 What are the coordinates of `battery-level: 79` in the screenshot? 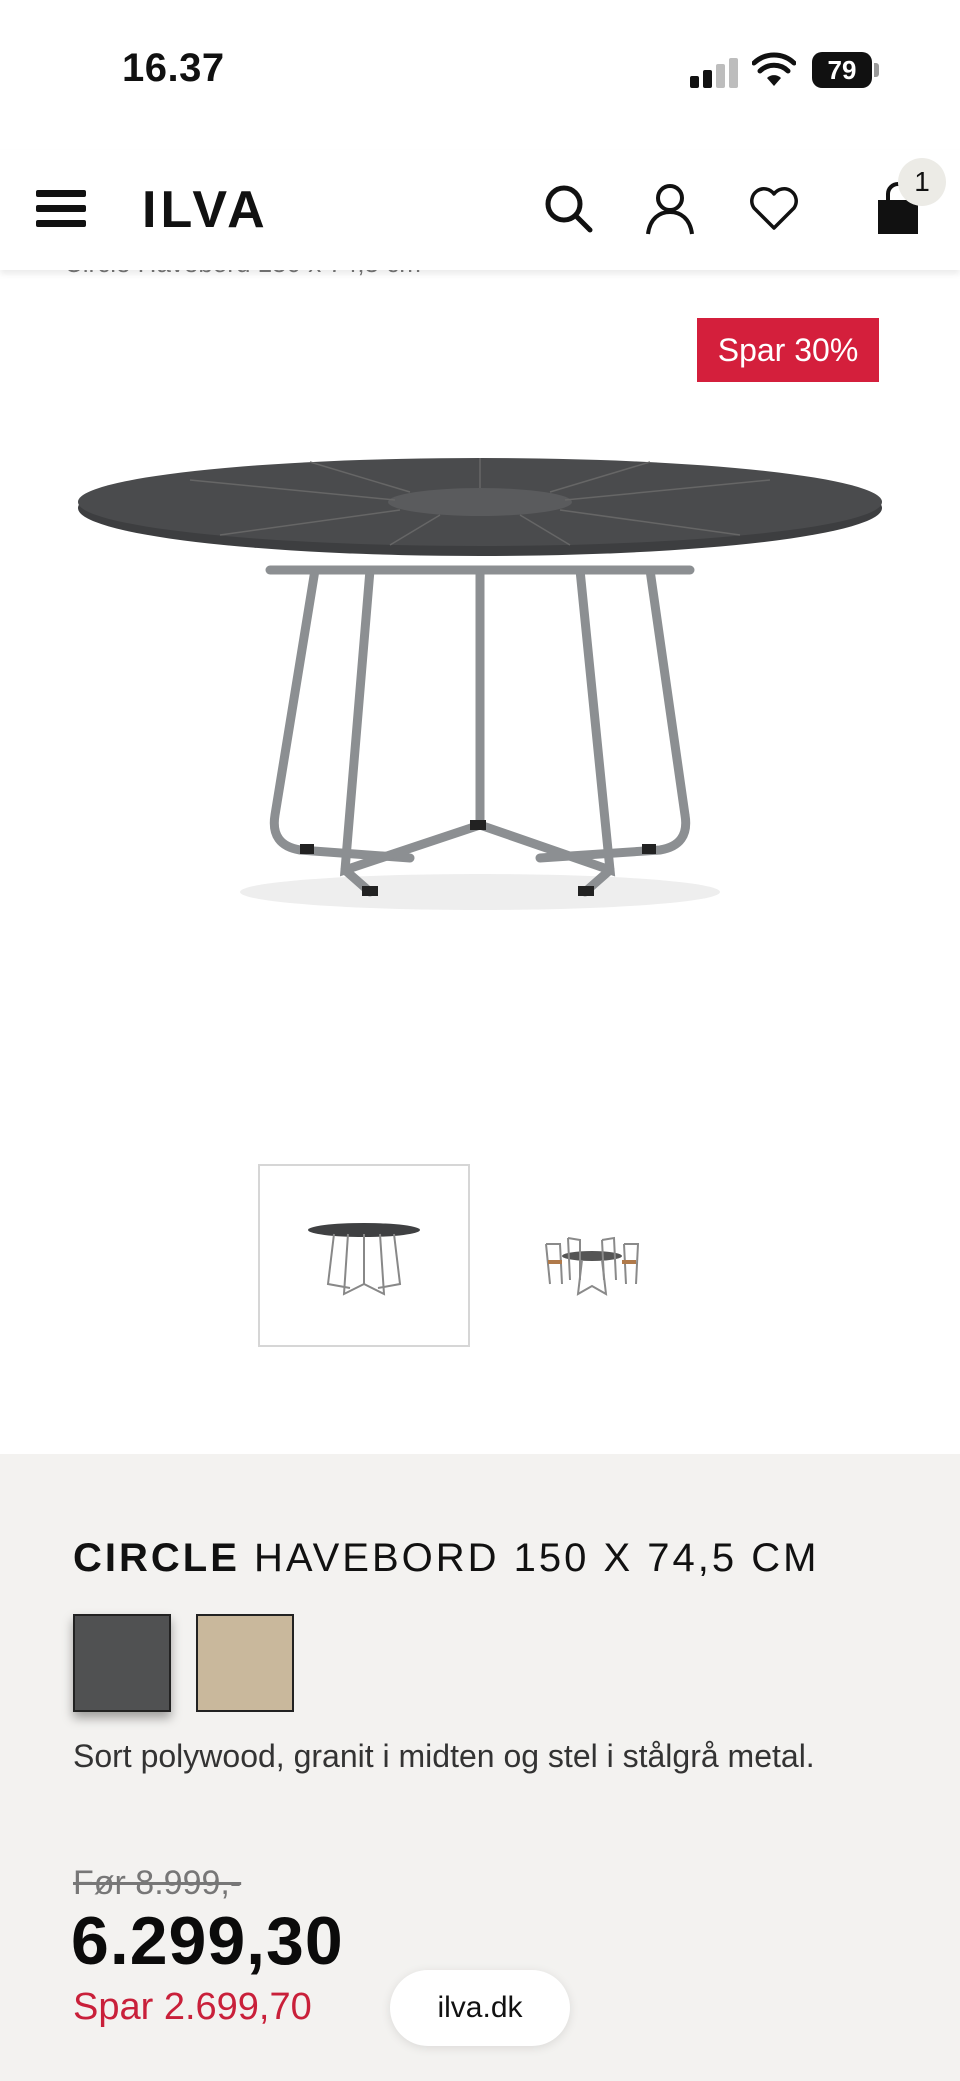 It's located at (842, 70).